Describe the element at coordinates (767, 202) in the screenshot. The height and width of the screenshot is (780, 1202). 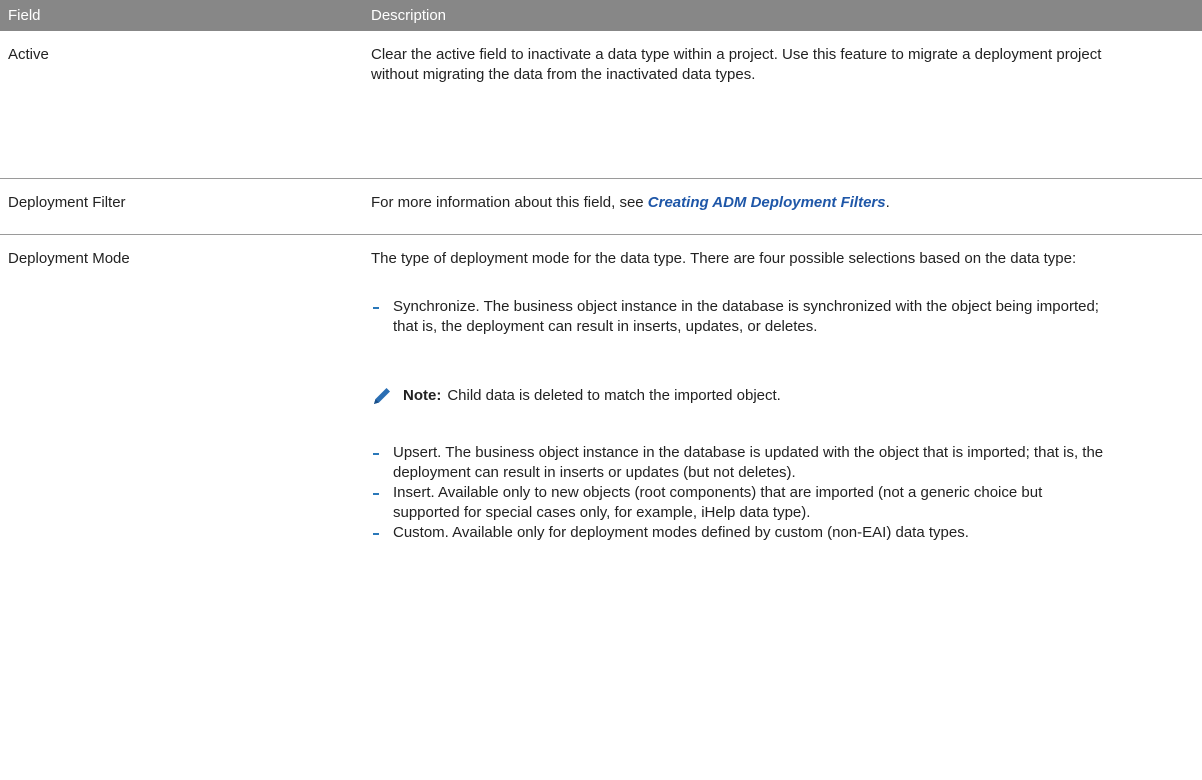
I see `creating-adm-deployment-filters-link: Creating ADM Deployment Filters` at that location.